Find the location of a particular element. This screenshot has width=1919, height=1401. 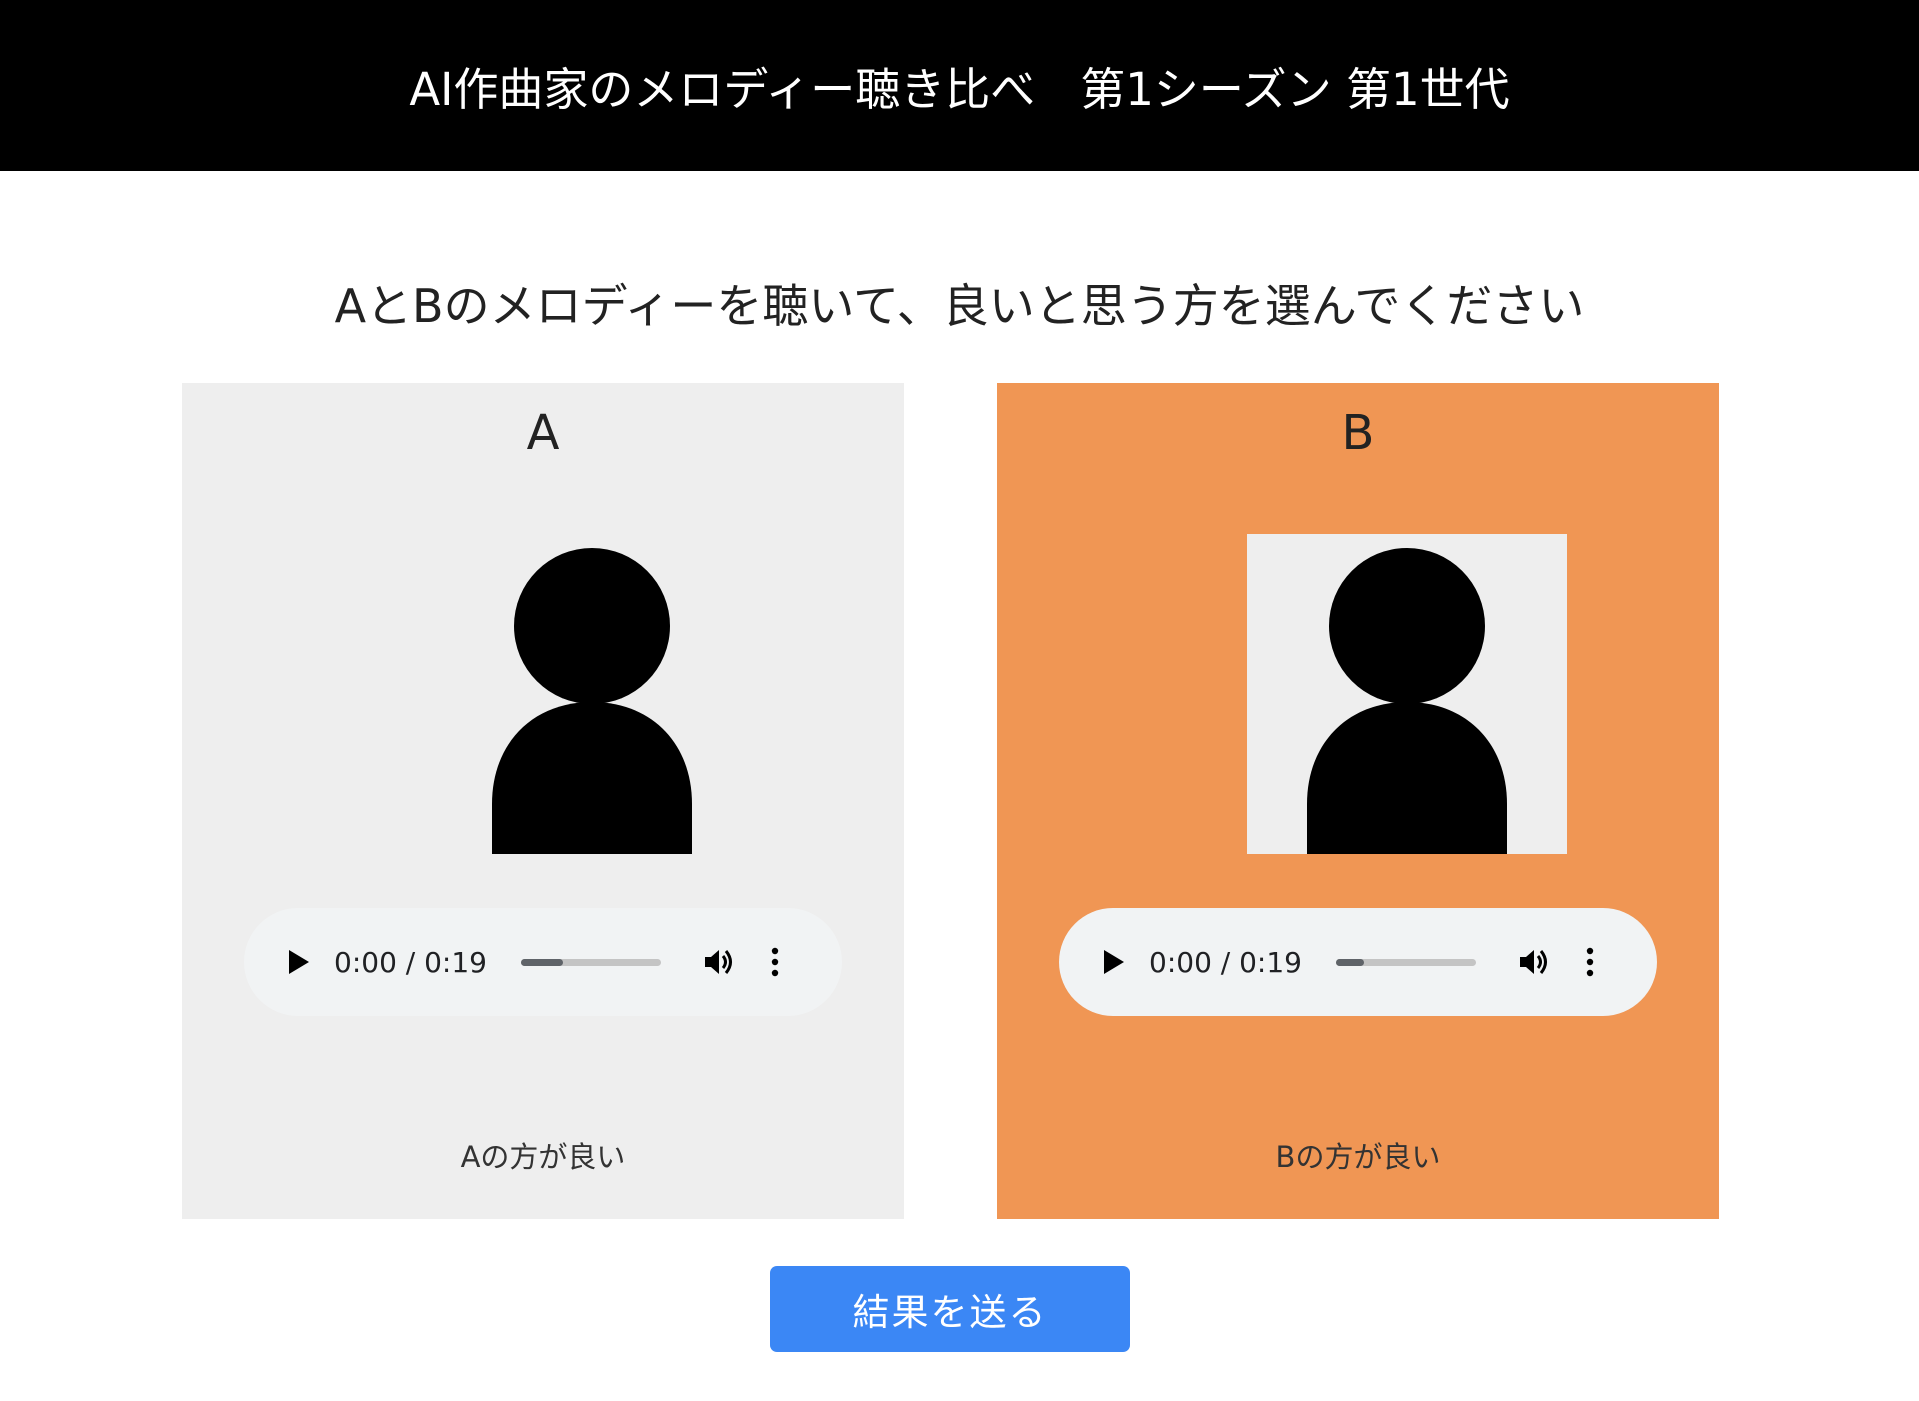

page-title: AI作曲家のメロディー聴き比べ 第1シーズン 第1世代 is located at coordinates (959, 89).